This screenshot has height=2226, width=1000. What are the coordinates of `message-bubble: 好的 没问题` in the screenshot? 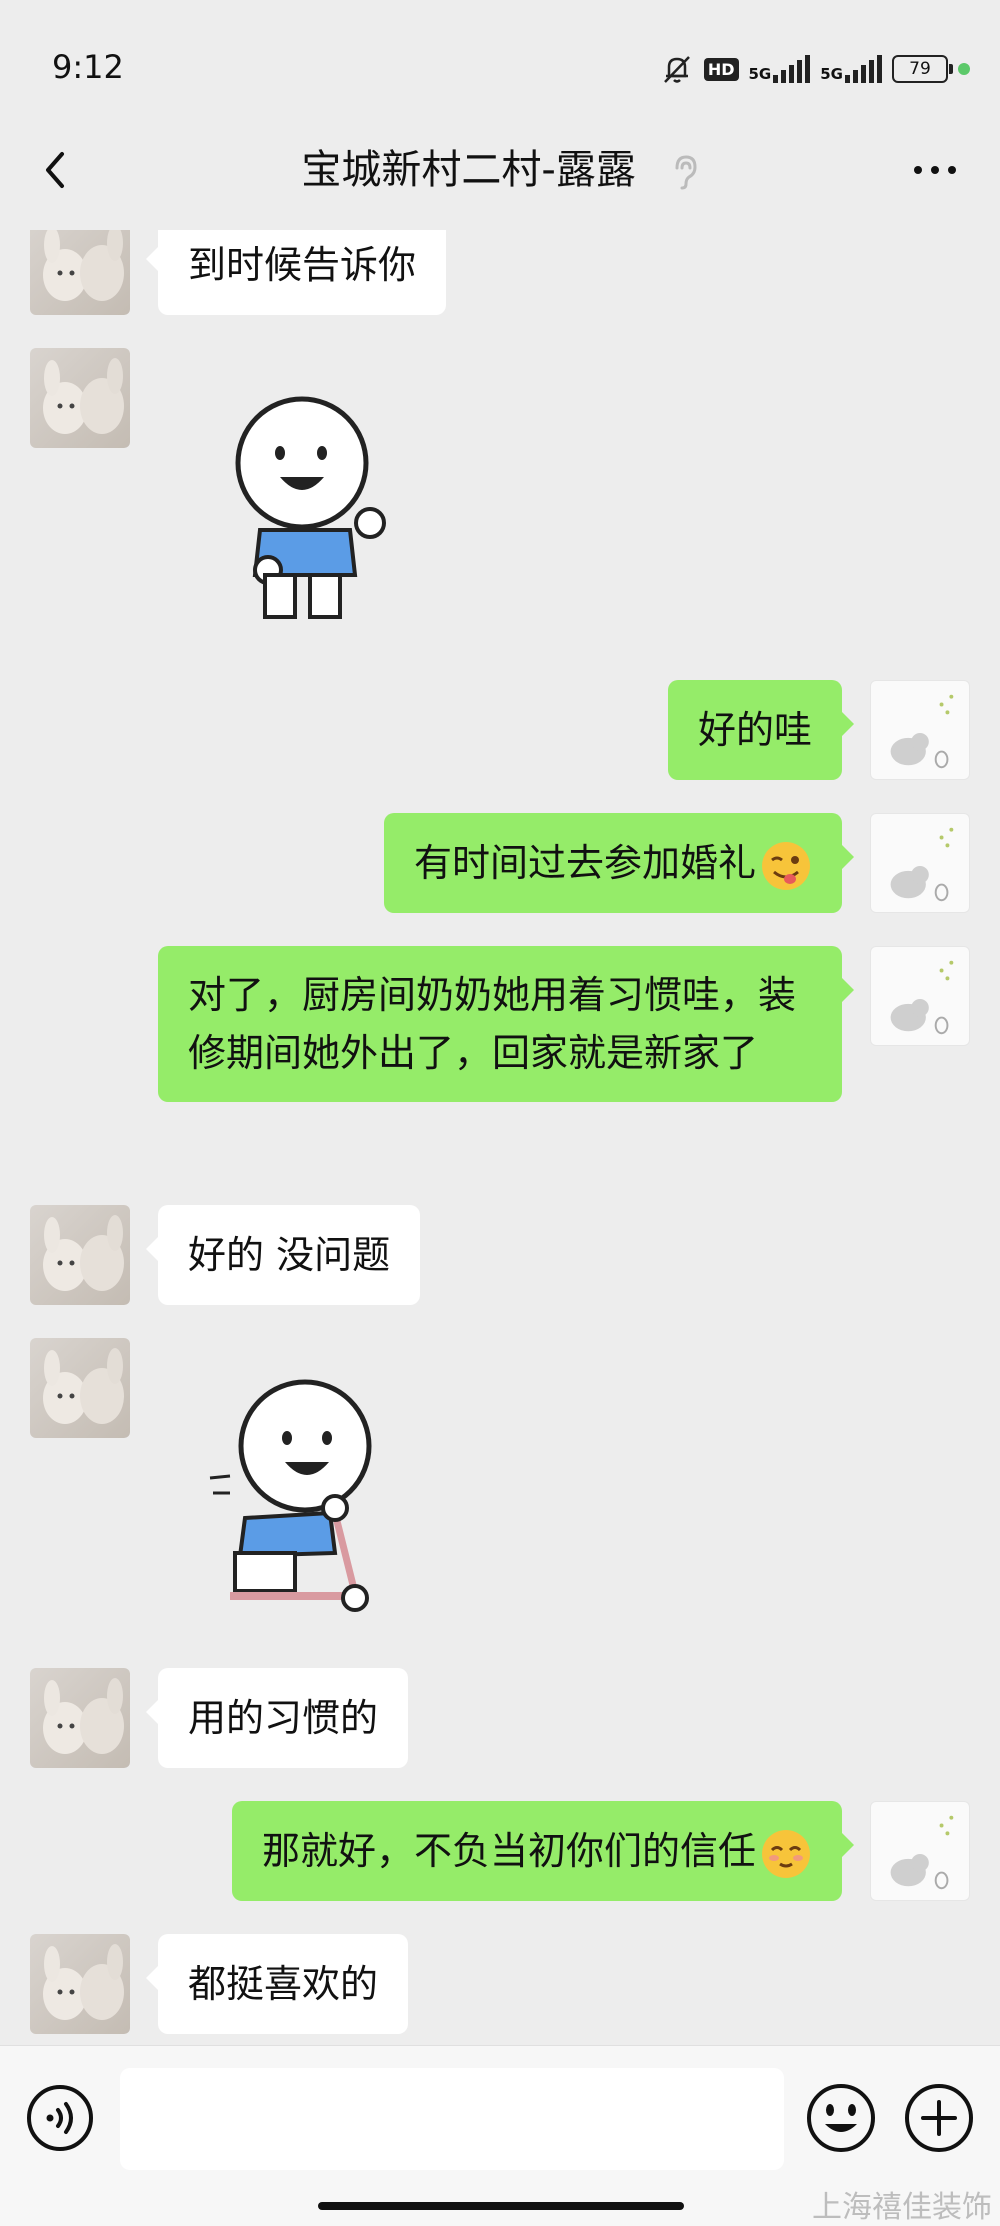 It's located at (283, 1255).